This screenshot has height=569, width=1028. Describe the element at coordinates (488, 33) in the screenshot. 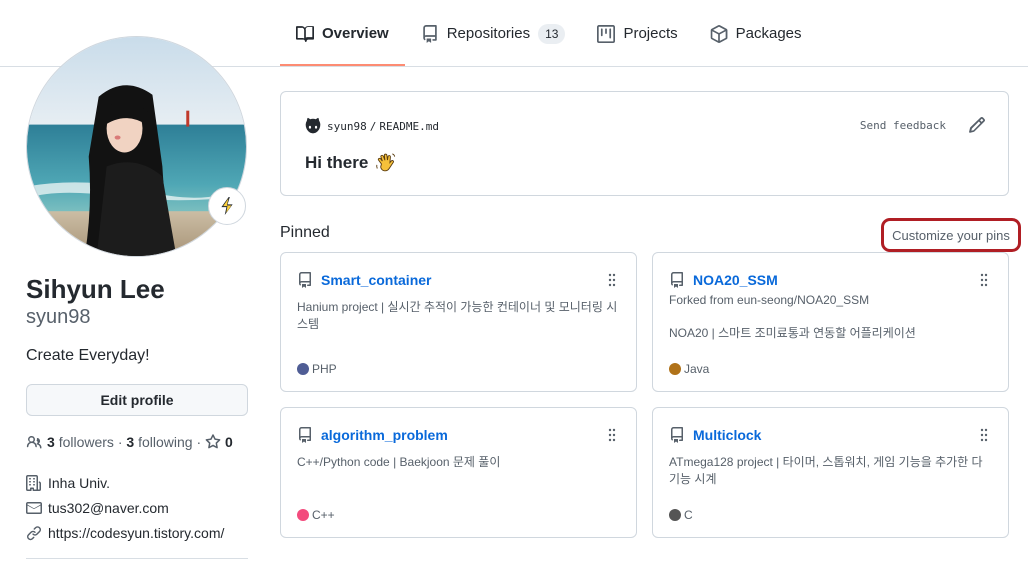

I see `tab-repositories-label: Repositories` at that location.